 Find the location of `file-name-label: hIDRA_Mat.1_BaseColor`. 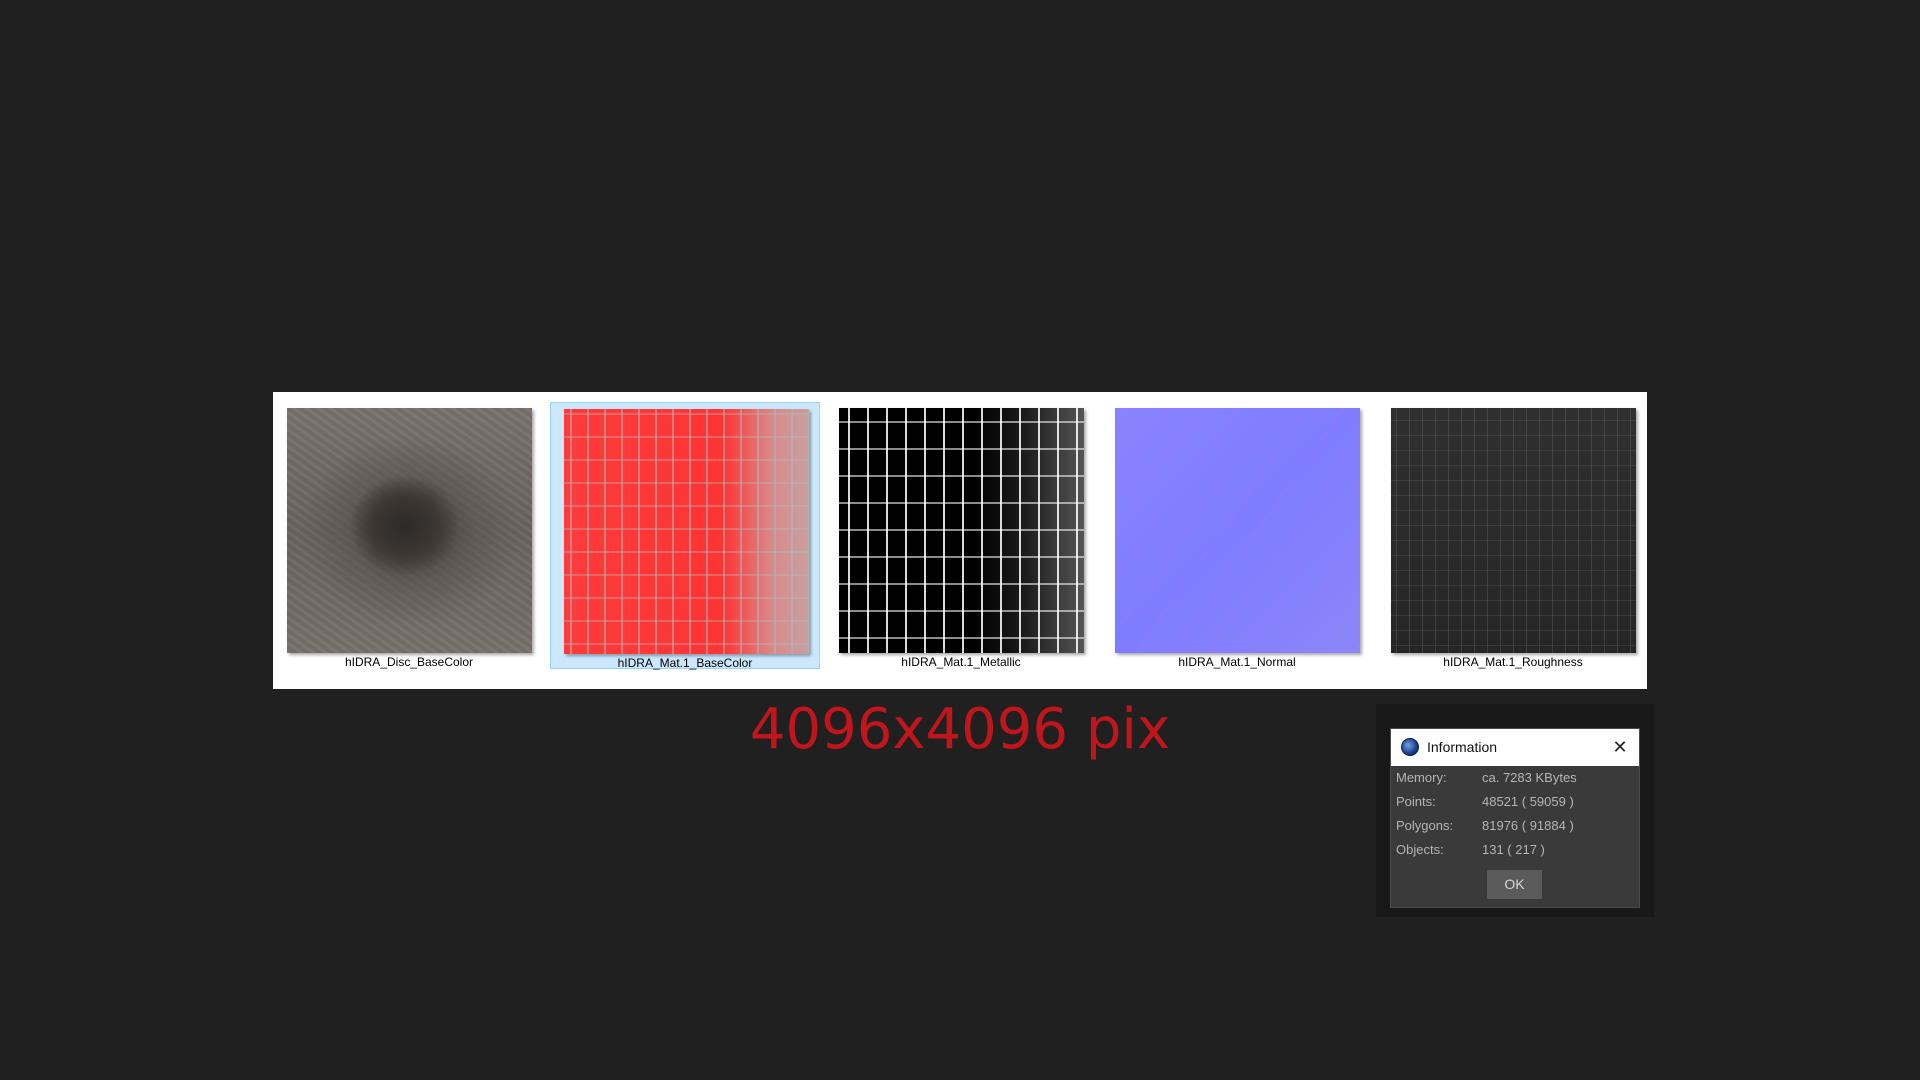

file-name-label: hIDRA_Mat.1_BaseColor is located at coordinates (685, 663).